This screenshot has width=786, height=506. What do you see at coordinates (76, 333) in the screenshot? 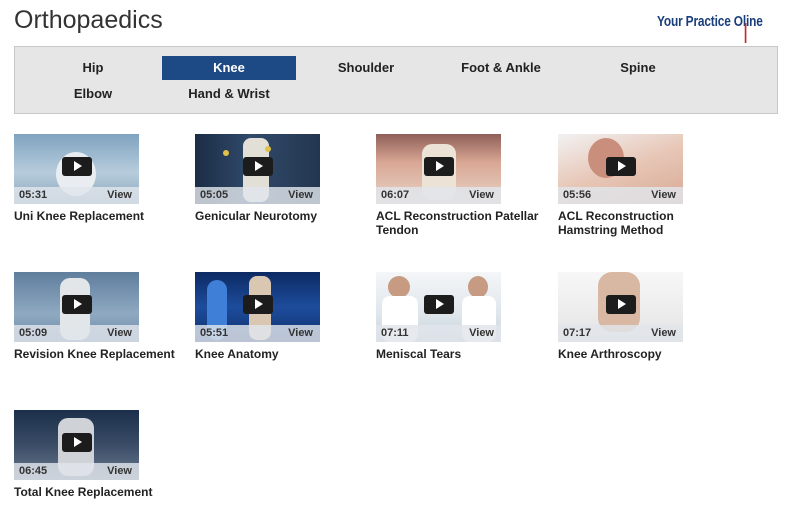
I see `video-info-bar: 05:09 View` at bounding box center [76, 333].